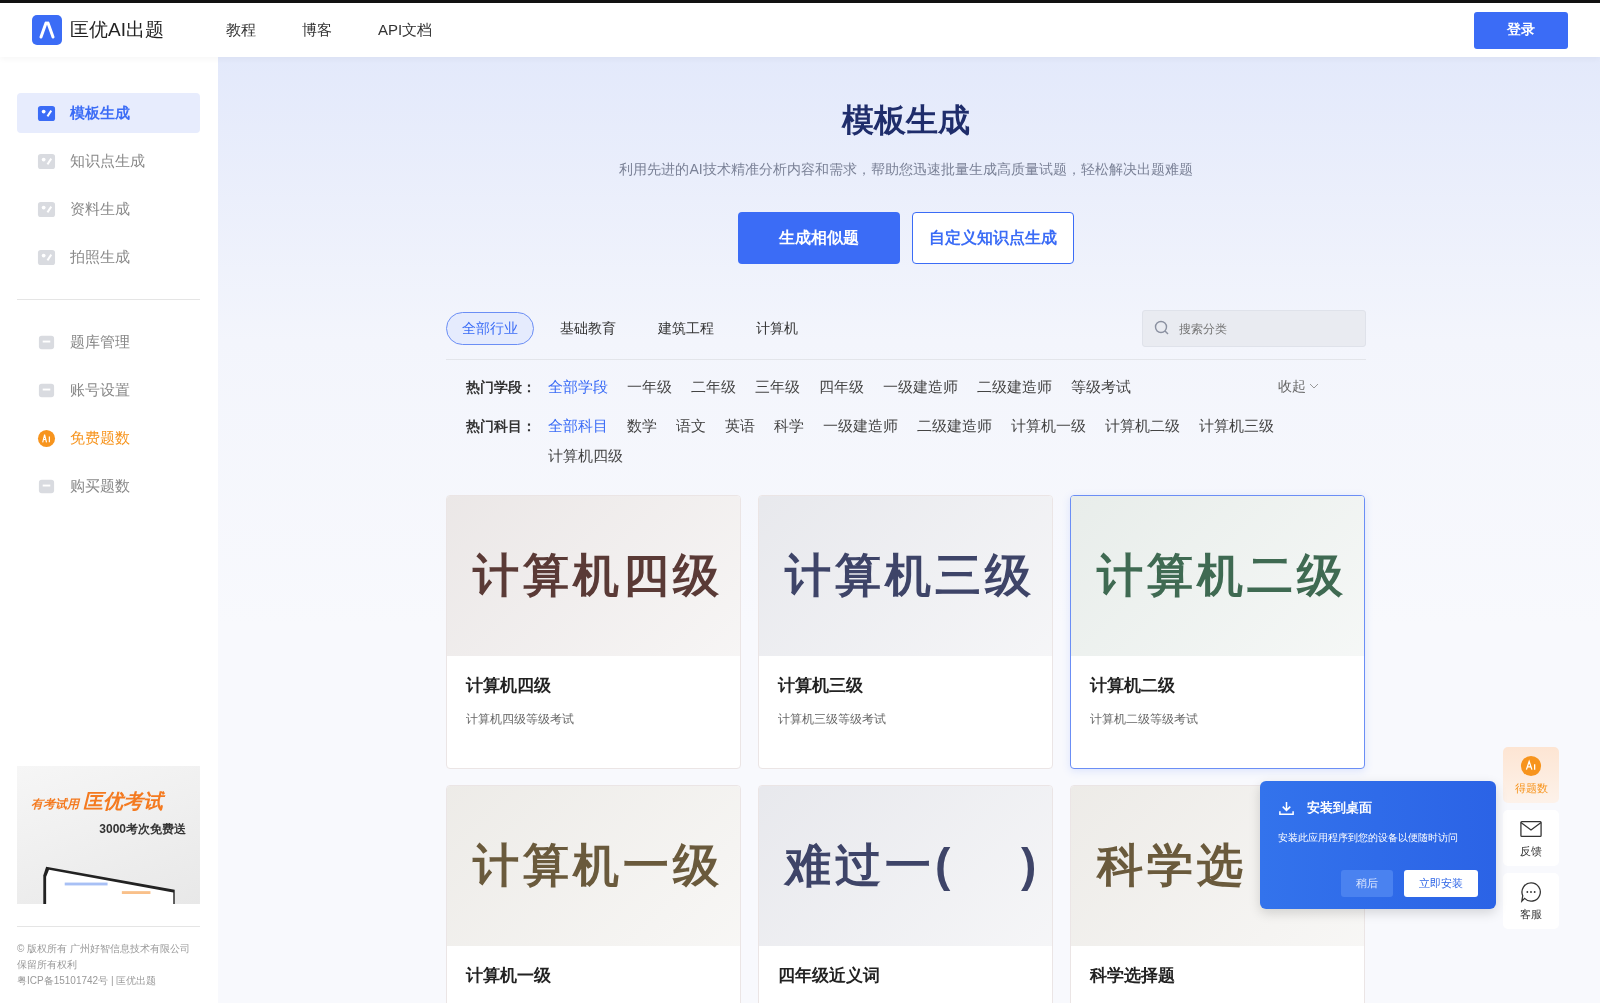 The height and width of the screenshot is (1003, 1600). What do you see at coordinates (108, 257) in the screenshot?
I see `sidebar-item: 拍照生成` at bounding box center [108, 257].